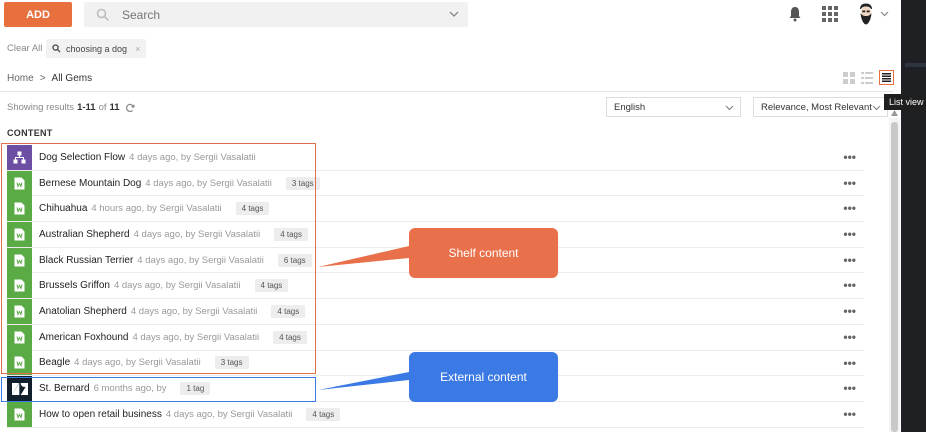 The height and width of the screenshot is (432, 926). What do you see at coordinates (20, 78) in the screenshot?
I see `breadcrumb-home: Home` at bounding box center [20, 78].